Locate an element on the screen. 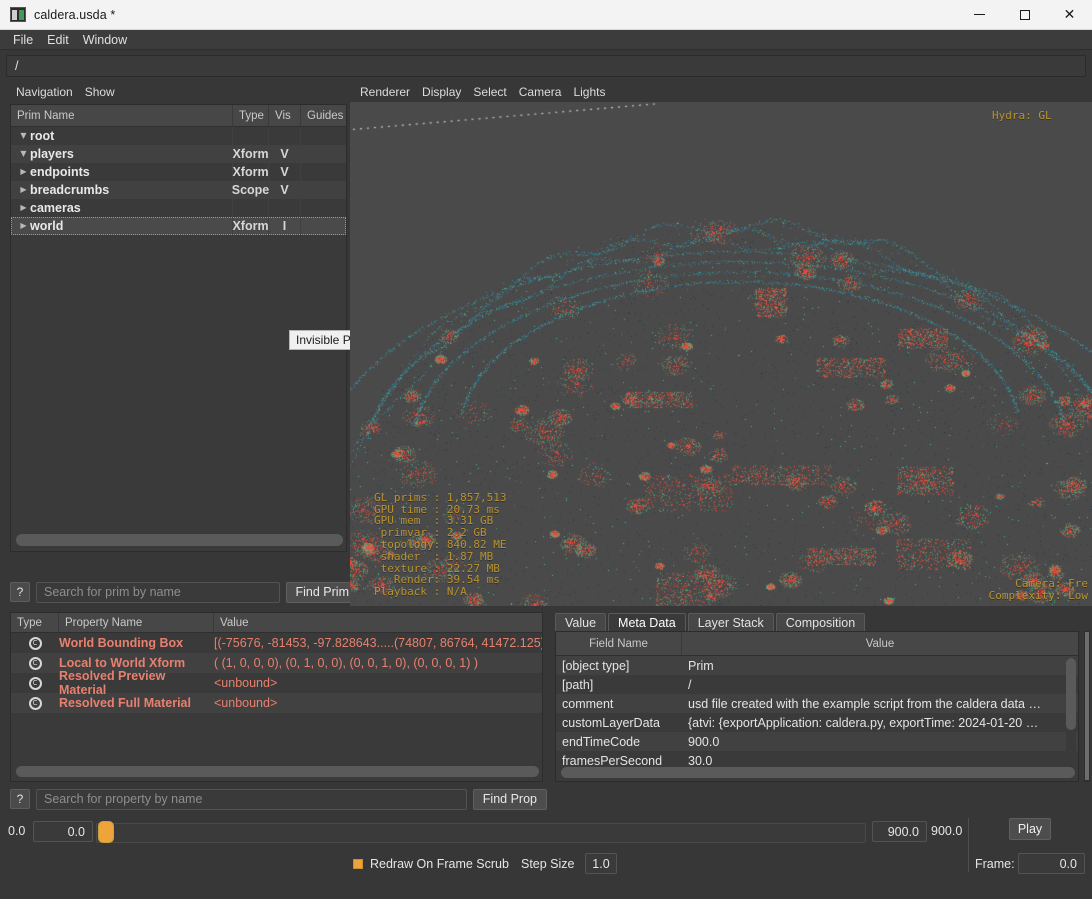  prim-search-input: Search for prim by name is located at coordinates (158, 592).